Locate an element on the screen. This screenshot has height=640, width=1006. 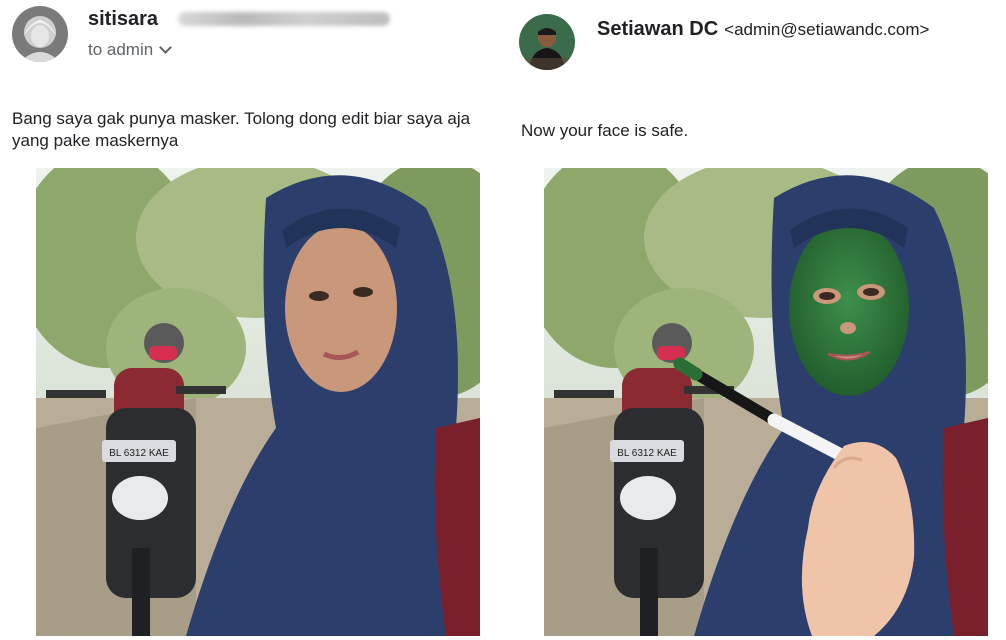
sender-name: Setiawan DC is located at coordinates (658, 29).